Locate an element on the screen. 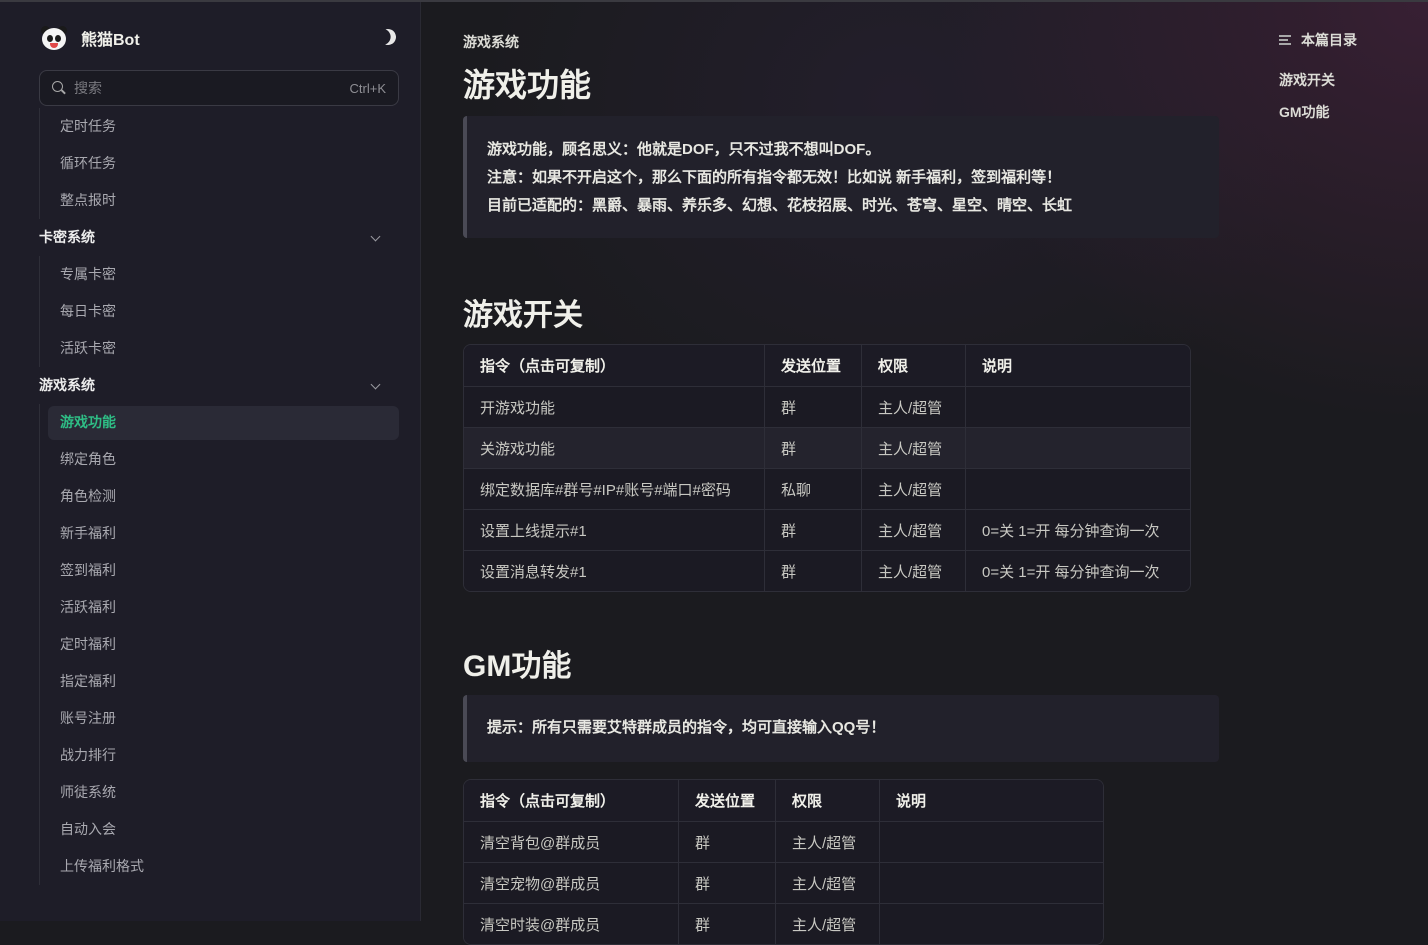  column-header: 发送位置 is located at coordinates (813, 365).